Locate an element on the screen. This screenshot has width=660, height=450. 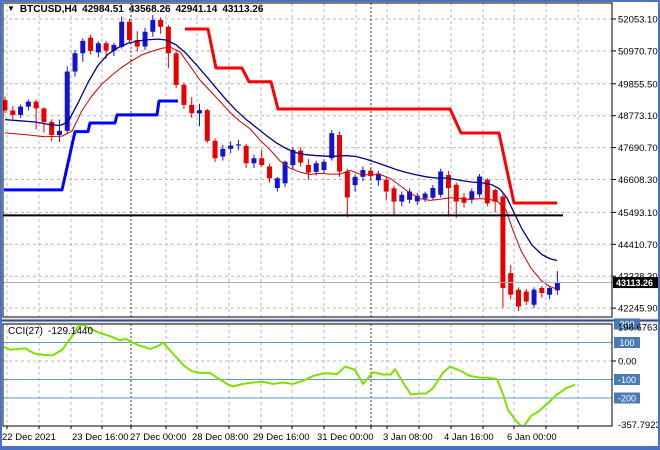
price-axis-label: 42245.90 is located at coordinates (638, 309).